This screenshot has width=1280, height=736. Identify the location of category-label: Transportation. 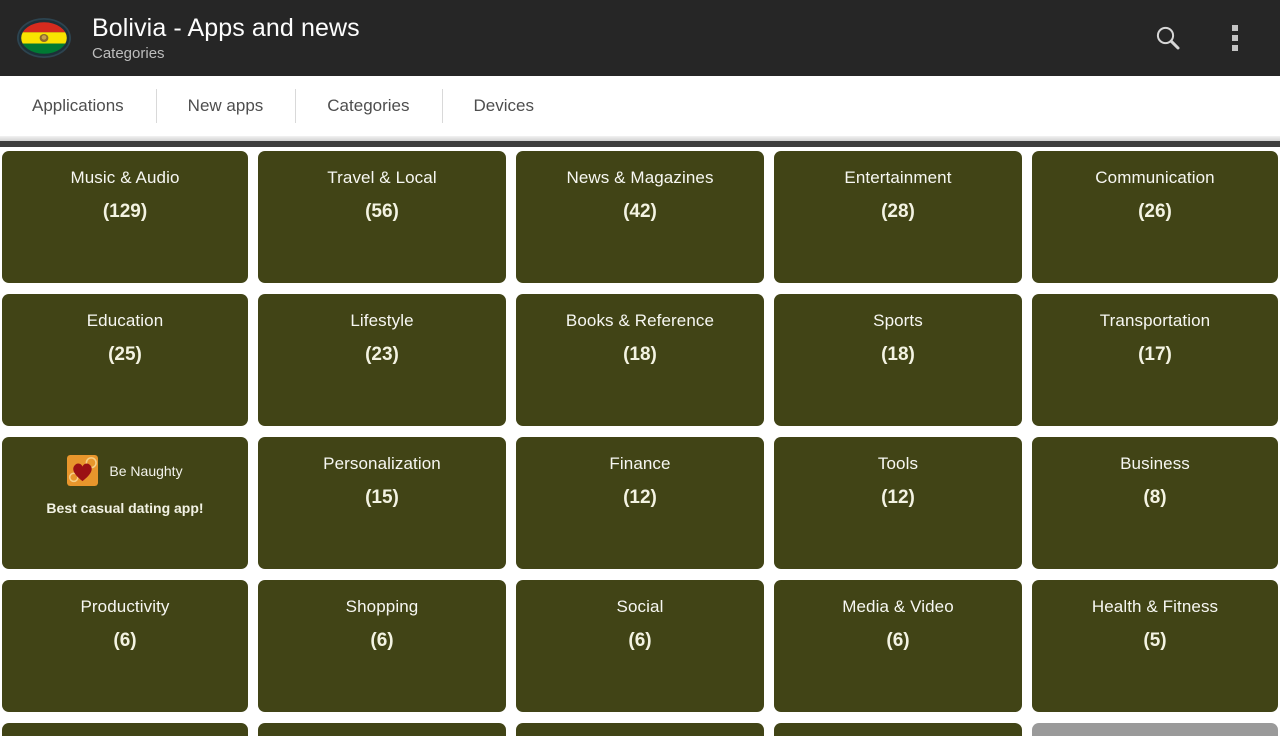
(1155, 320).